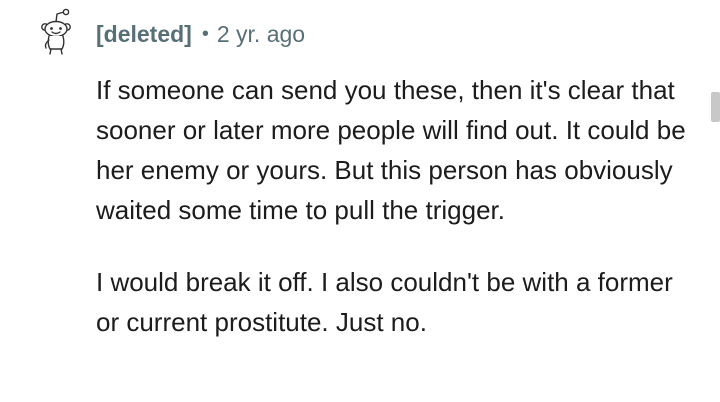 This screenshot has height=402, width=720. I want to click on snoo-avatar-icon, so click(56, 33).